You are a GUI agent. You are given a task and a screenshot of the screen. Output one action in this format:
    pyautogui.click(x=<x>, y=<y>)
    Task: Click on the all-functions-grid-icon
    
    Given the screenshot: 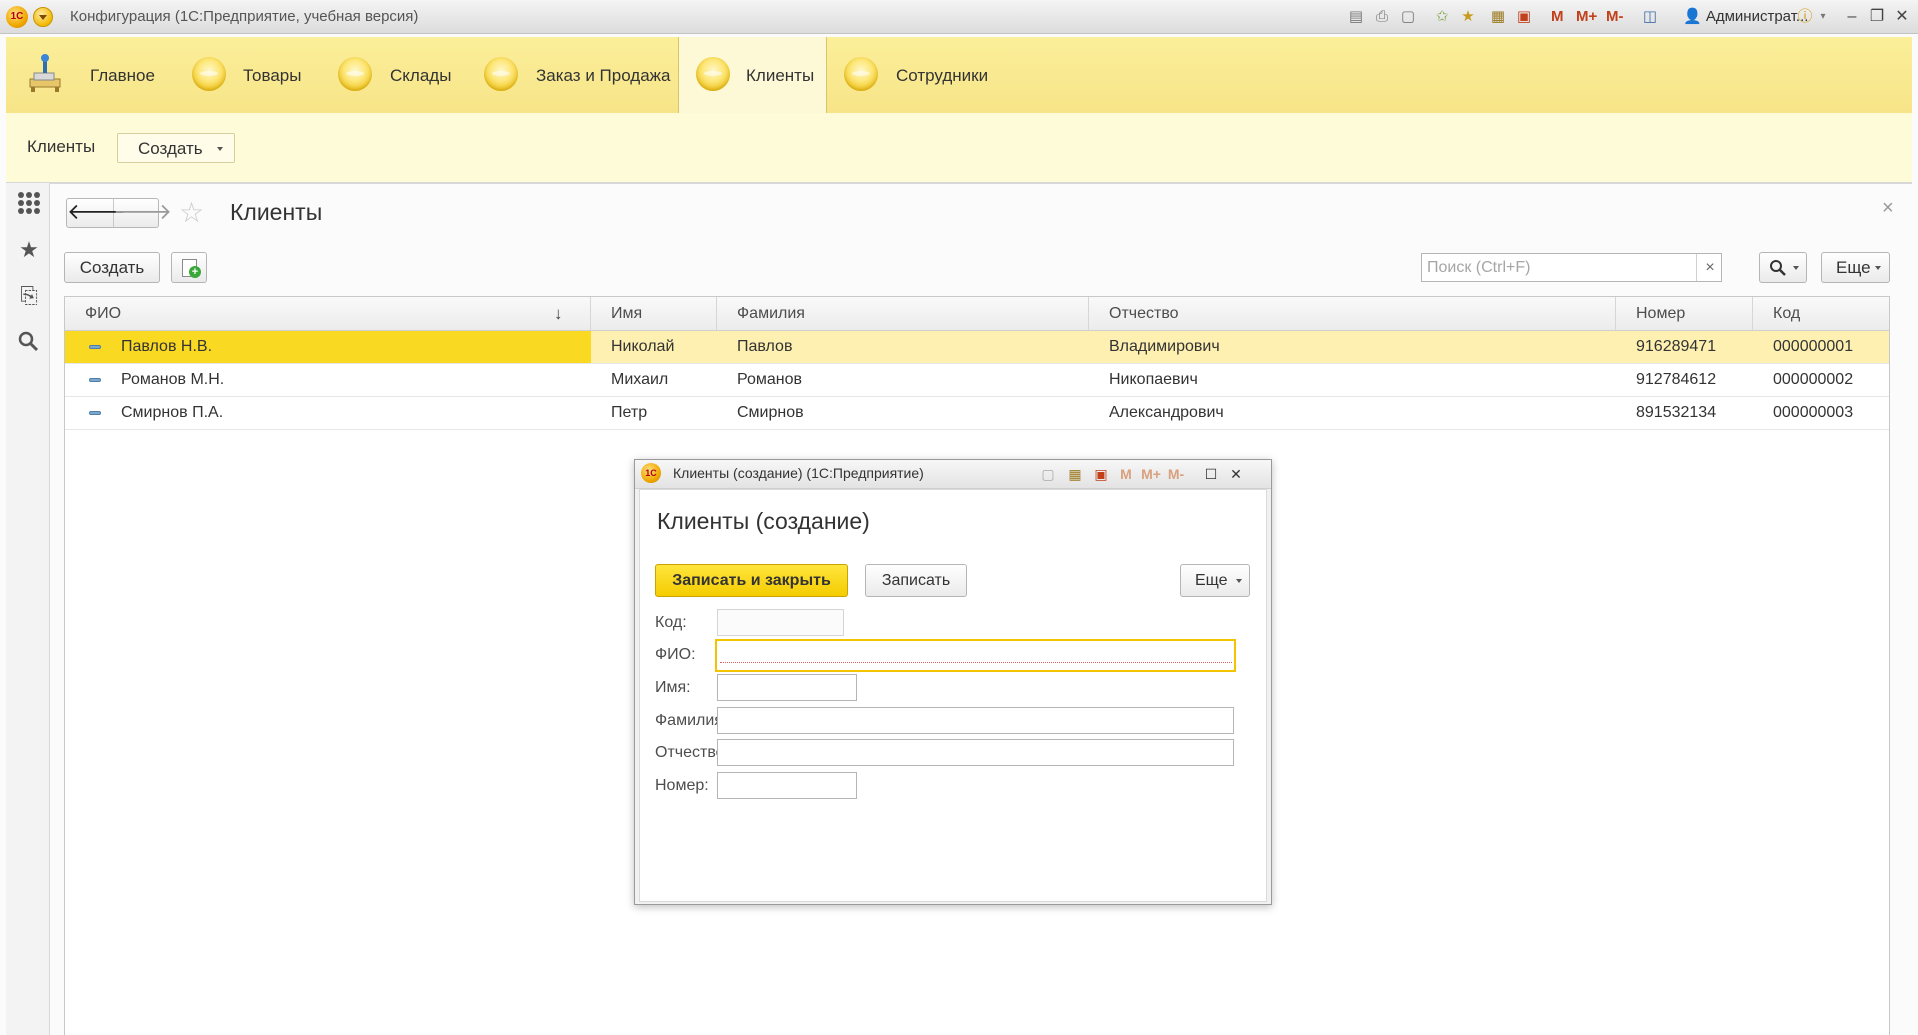 What is the action you would take?
    pyautogui.click(x=29, y=203)
    